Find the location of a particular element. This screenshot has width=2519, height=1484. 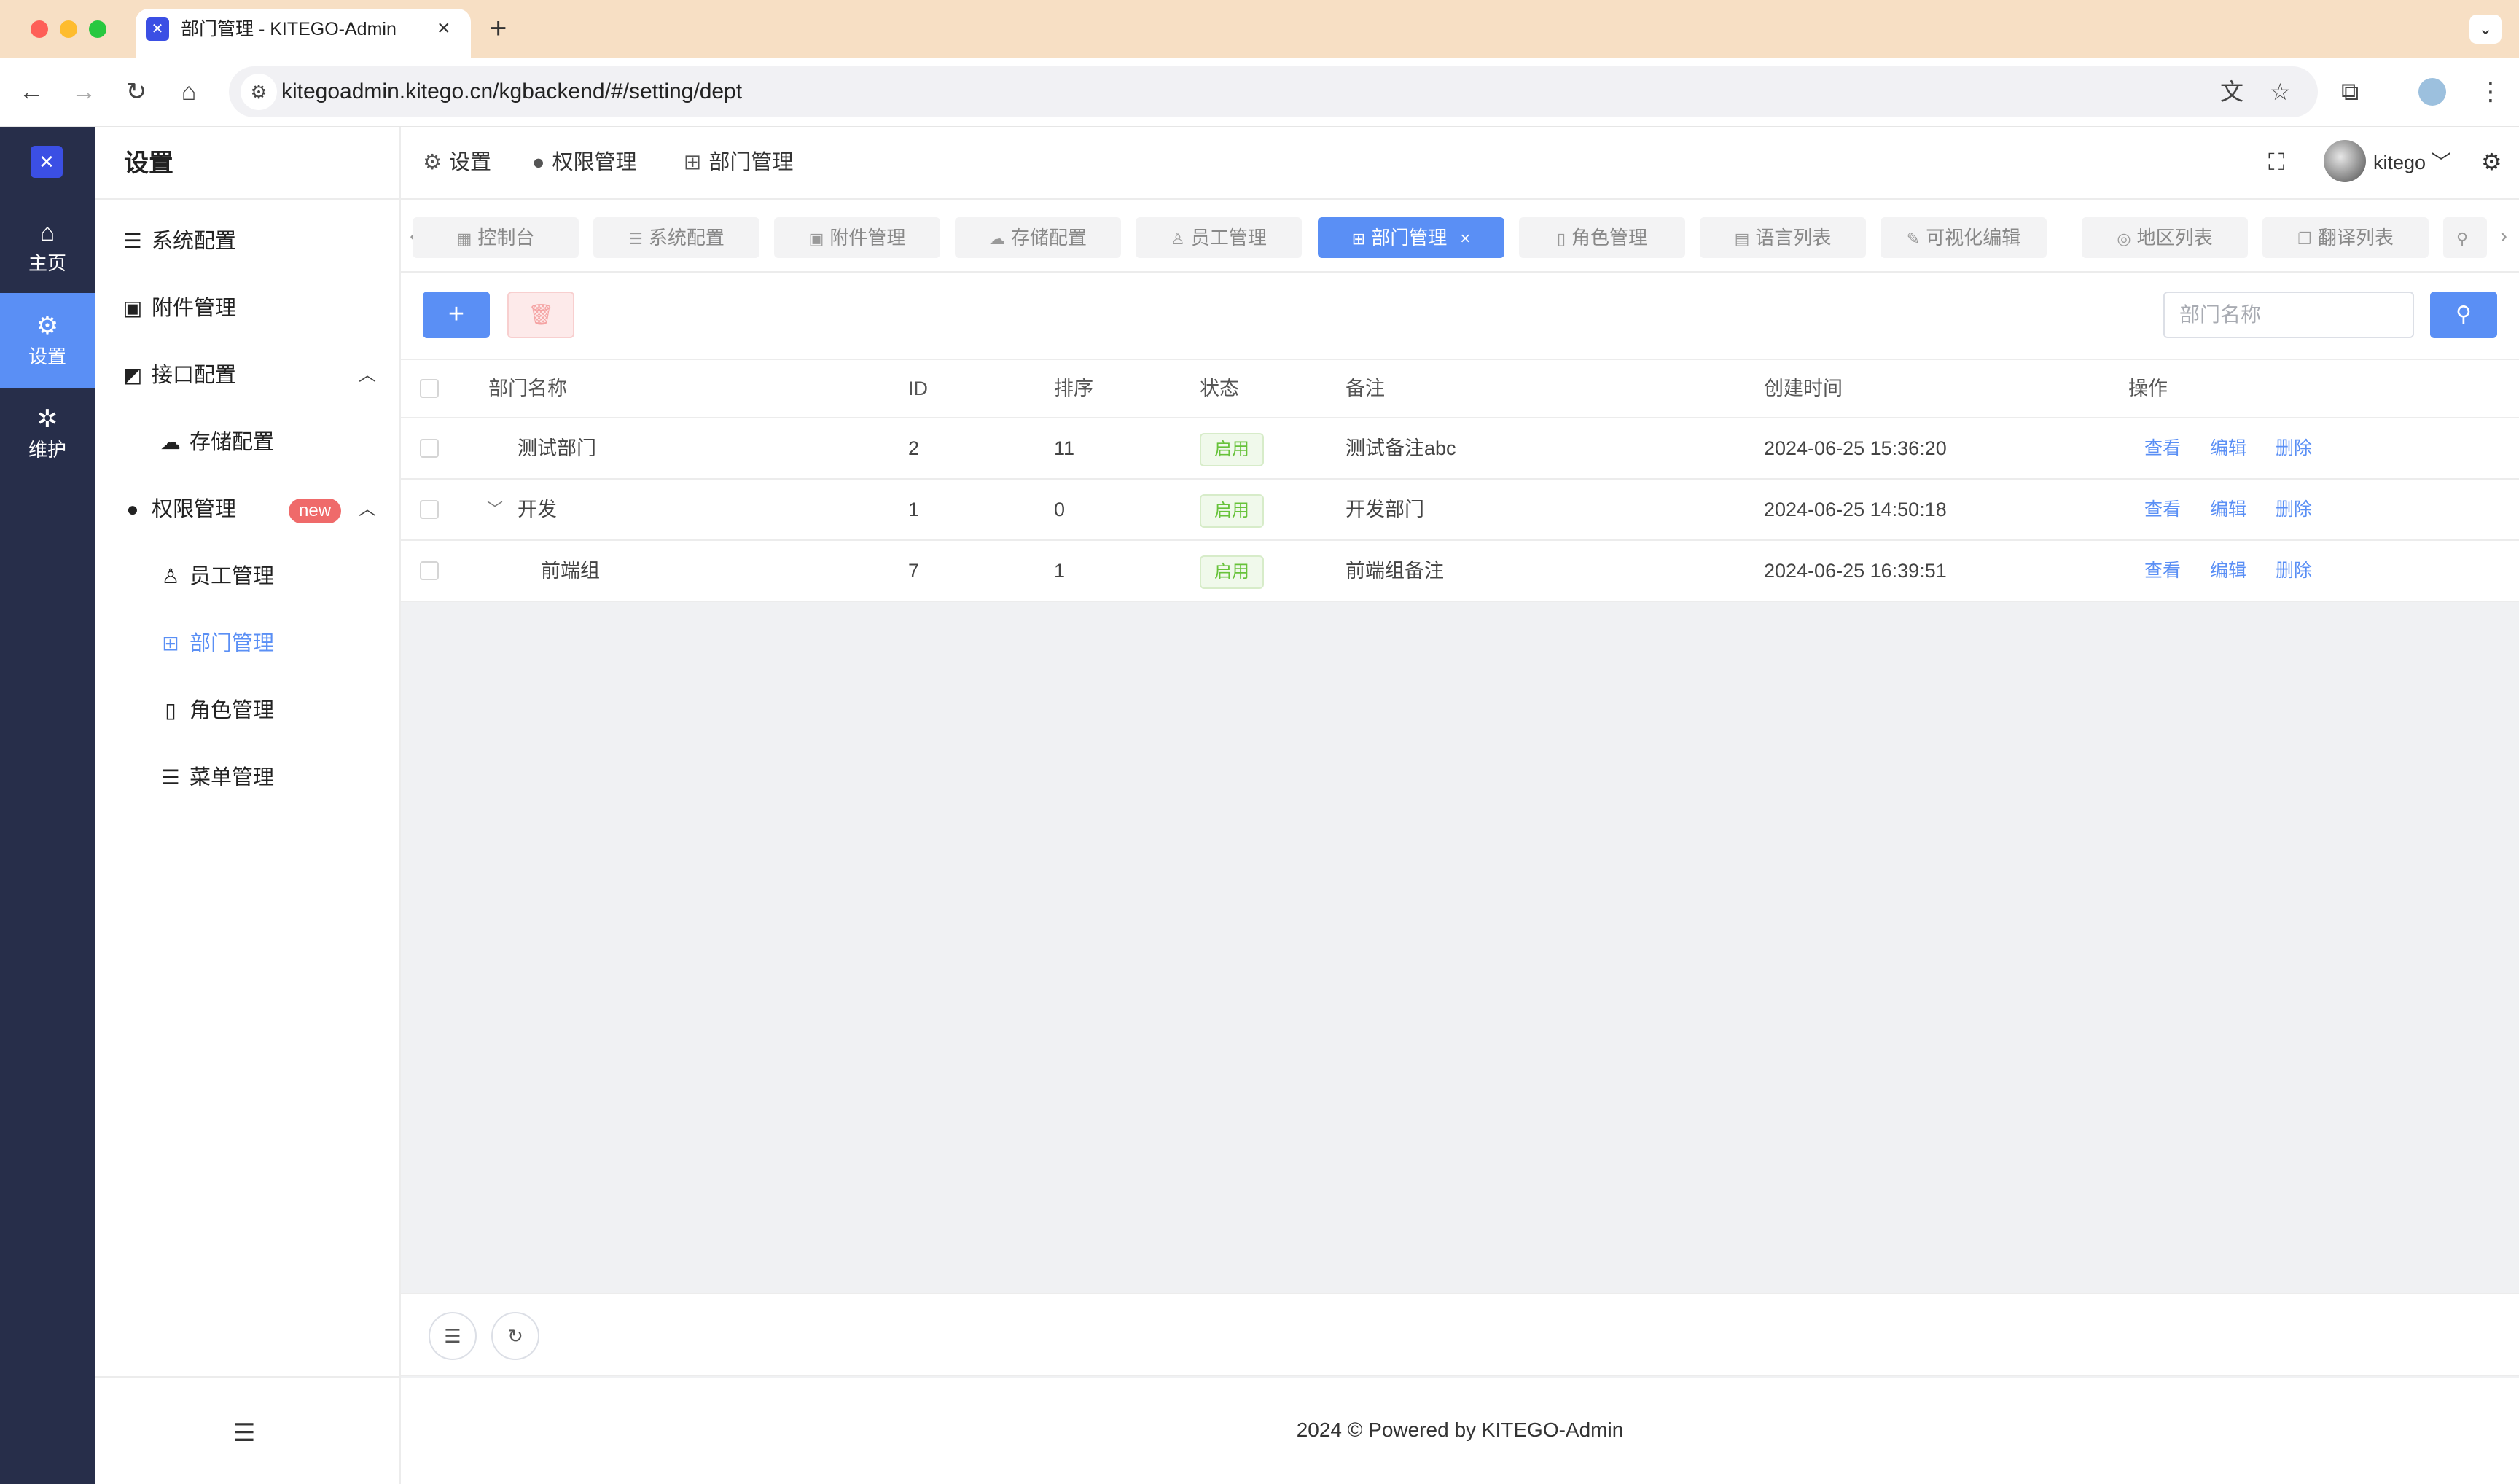

department-name-search-input is located at coordinates (2288, 315).